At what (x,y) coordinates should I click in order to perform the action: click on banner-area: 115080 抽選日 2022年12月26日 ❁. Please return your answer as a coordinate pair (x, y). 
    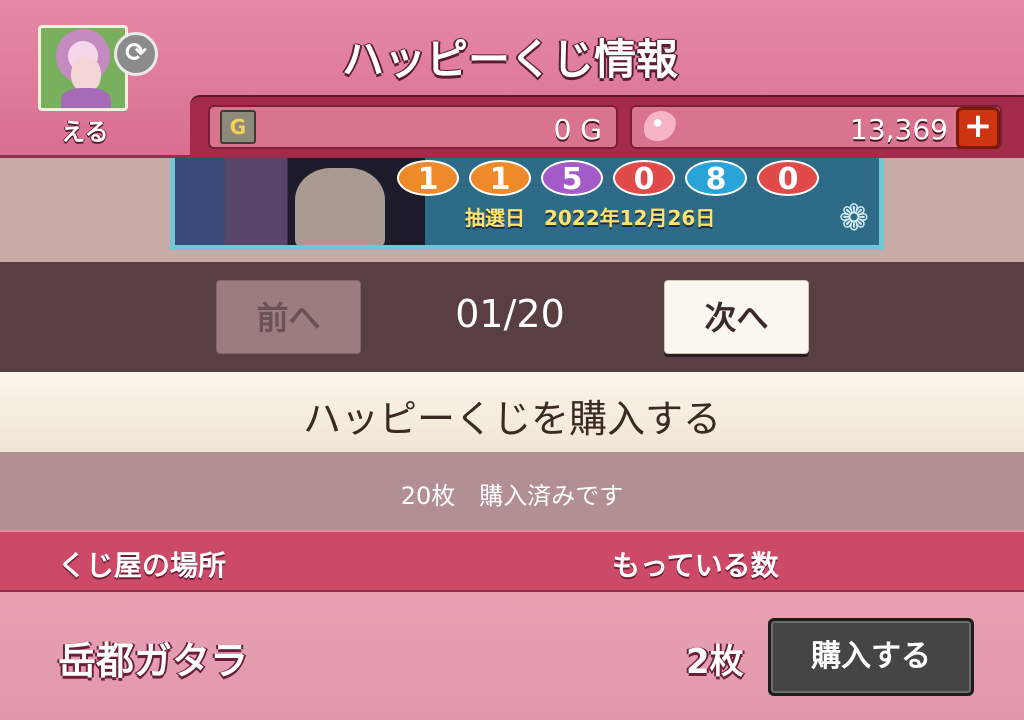
    Looking at the image, I should click on (512, 210).